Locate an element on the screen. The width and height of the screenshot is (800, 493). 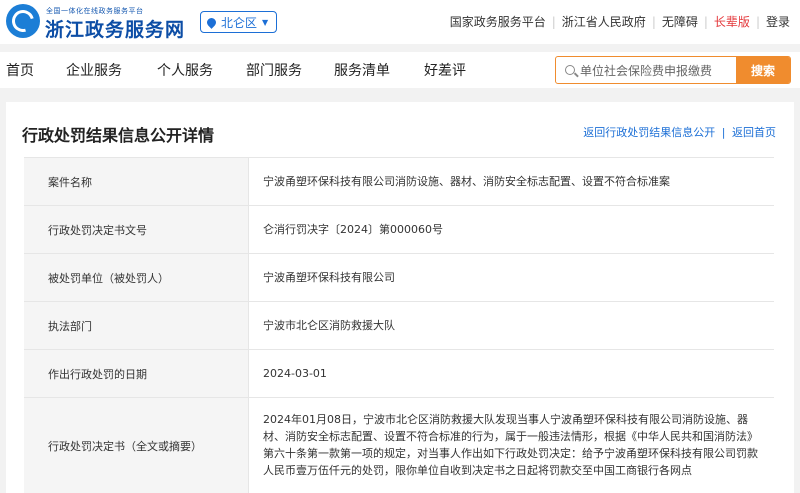
top-links: 国家政务服务平台 | 浙江省人民政府 | 无障碍 | 长辈版 | 登录 is located at coordinates (620, 21).